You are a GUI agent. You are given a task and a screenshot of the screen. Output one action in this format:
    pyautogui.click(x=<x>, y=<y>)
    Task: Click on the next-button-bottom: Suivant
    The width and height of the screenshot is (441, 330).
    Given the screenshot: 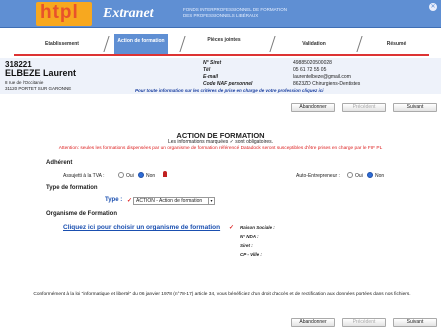 What is the action you would take?
    pyautogui.click(x=415, y=322)
    